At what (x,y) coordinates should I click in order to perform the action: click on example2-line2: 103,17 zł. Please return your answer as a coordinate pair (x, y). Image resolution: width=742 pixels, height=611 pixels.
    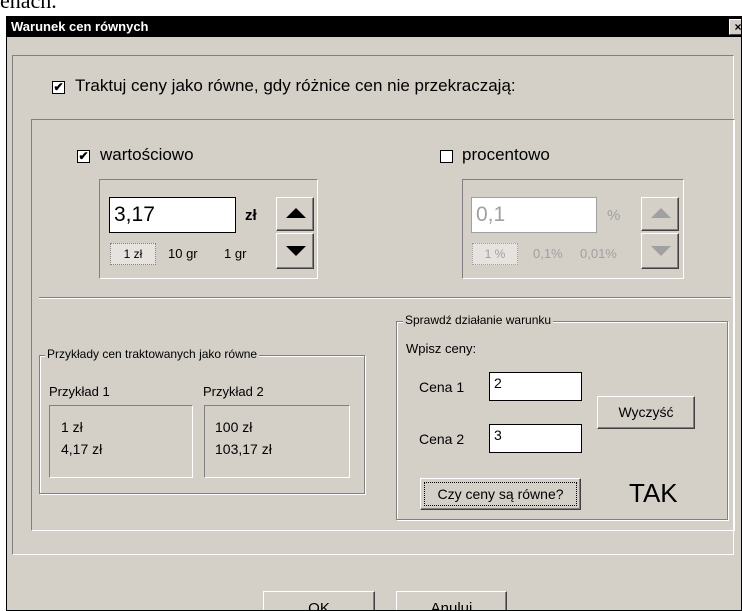
    Looking at the image, I should click on (243, 449).